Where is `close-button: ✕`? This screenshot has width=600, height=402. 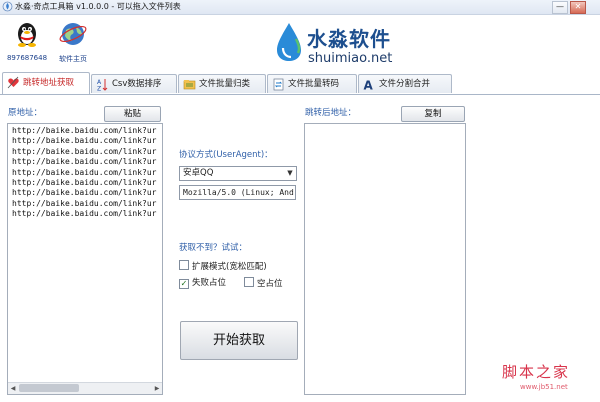 close-button: ✕ is located at coordinates (578, 7).